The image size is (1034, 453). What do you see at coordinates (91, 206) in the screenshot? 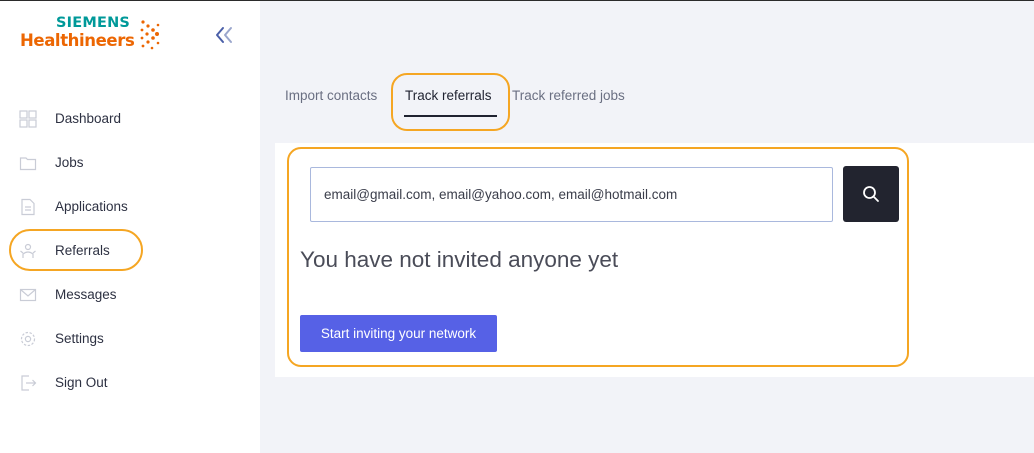
I see `sidebar-item-label: Applications` at bounding box center [91, 206].